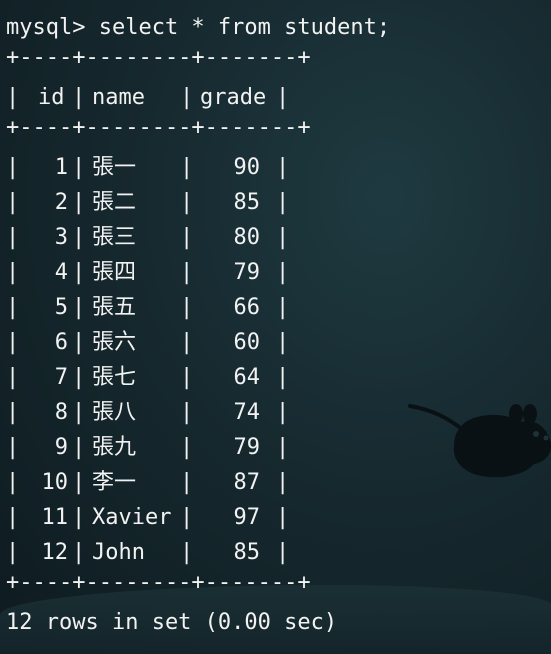  Describe the element at coordinates (132, 517) in the screenshot. I see `cell-name: Xavier` at that location.